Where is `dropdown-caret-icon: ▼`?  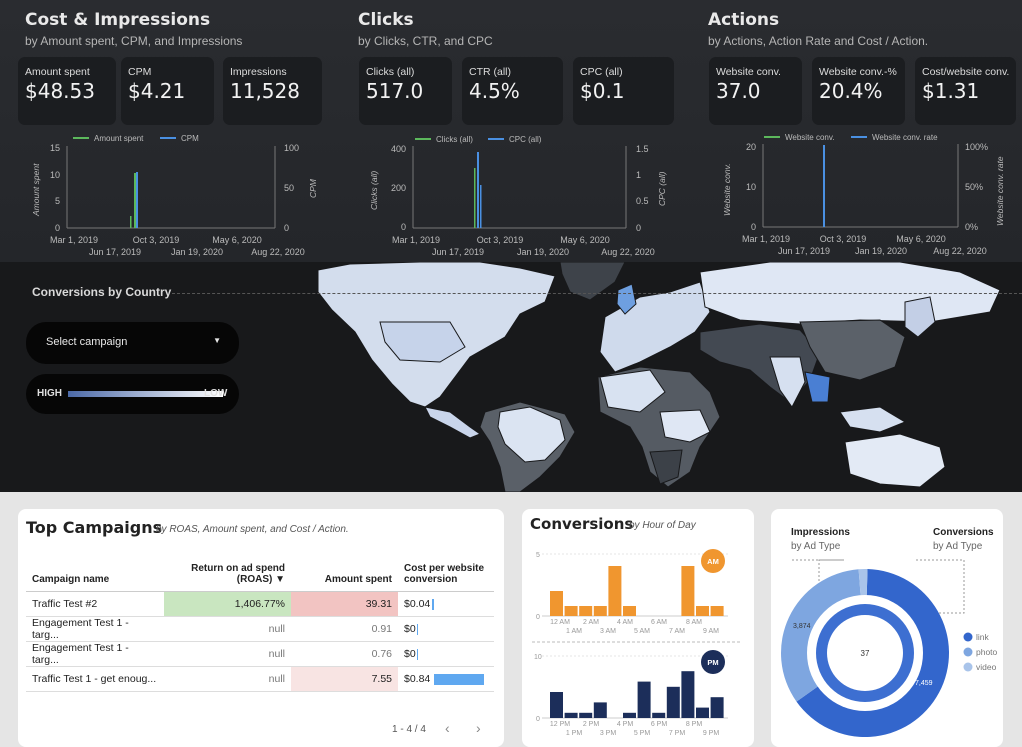 dropdown-caret-icon: ▼ is located at coordinates (217, 340).